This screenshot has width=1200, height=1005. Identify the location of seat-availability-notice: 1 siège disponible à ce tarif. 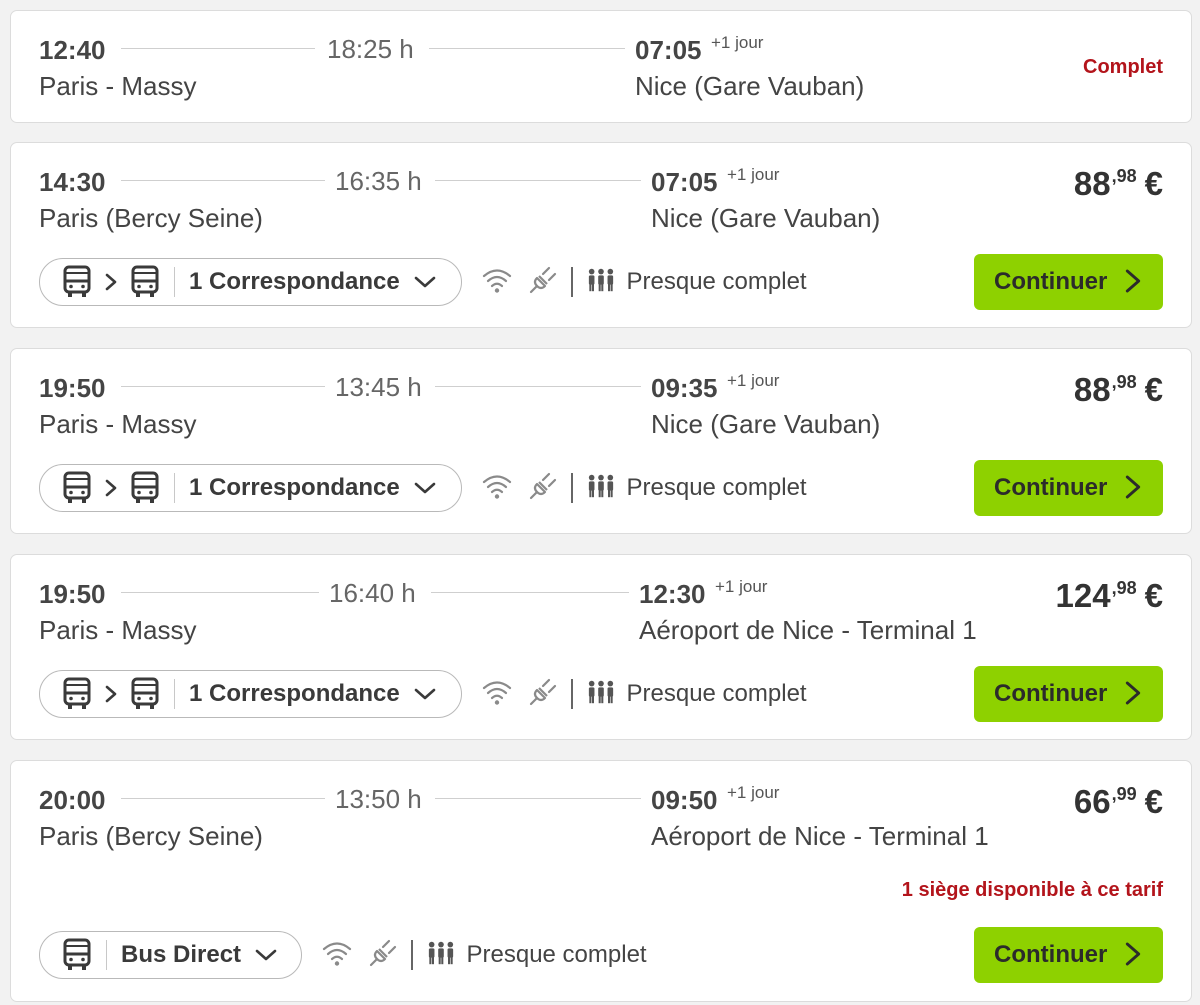
(1032, 890).